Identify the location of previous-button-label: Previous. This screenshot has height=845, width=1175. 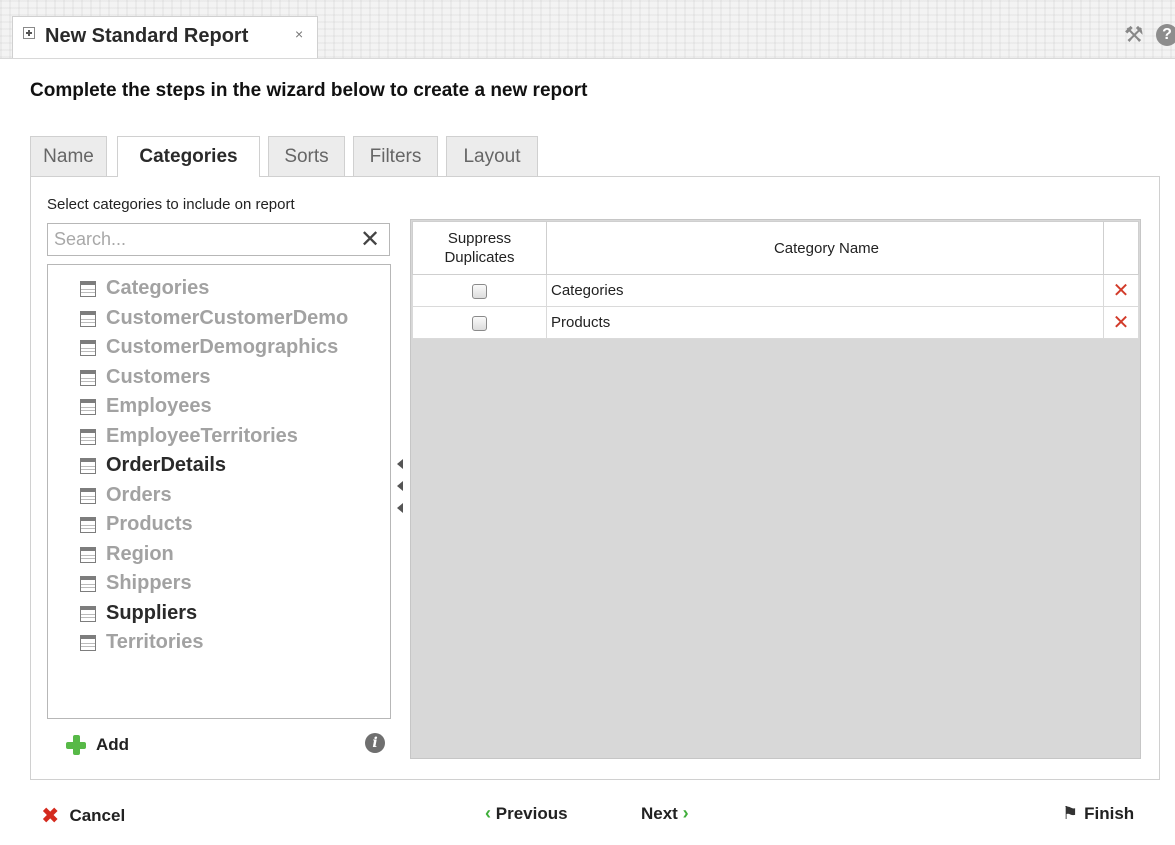
(531, 813).